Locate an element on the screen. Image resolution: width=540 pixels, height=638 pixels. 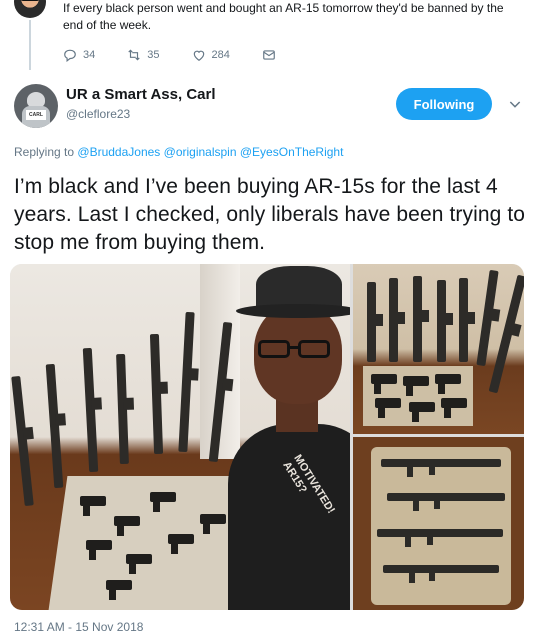
mention-link: @EyesOnTheRight is located at coordinates (292, 152).